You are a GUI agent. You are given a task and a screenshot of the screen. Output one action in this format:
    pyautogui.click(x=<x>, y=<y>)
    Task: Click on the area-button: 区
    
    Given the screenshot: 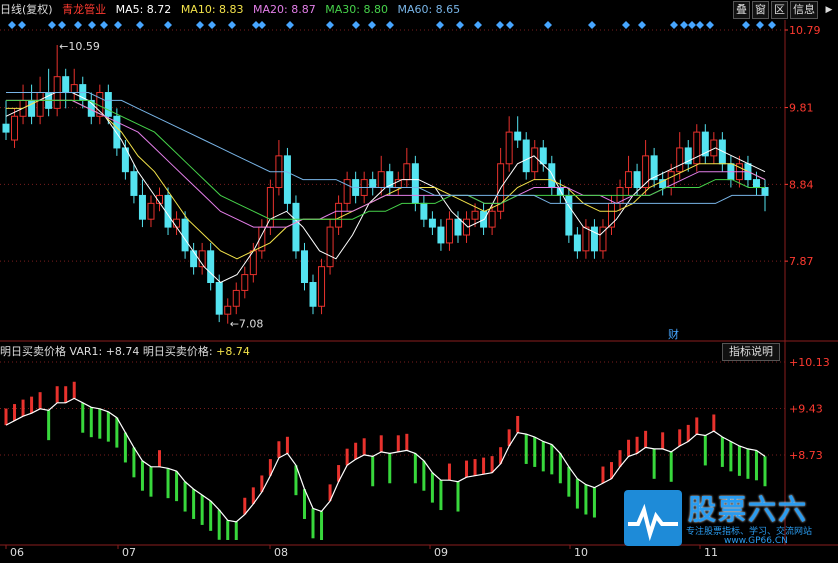 What is the action you would take?
    pyautogui.click(x=779, y=10)
    